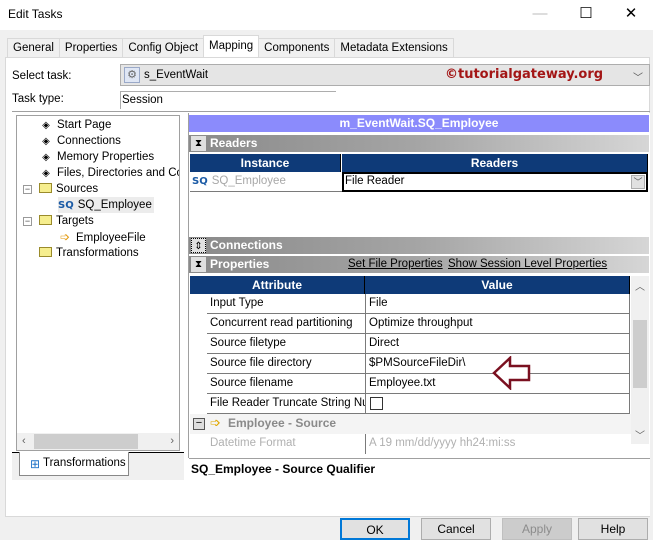 The width and height of the screenshot is (653, 540). What do you see at coordinates (132, 75) in the screenshot?
I see `gear-icon: ⚙` at bounding box center [132, 75].